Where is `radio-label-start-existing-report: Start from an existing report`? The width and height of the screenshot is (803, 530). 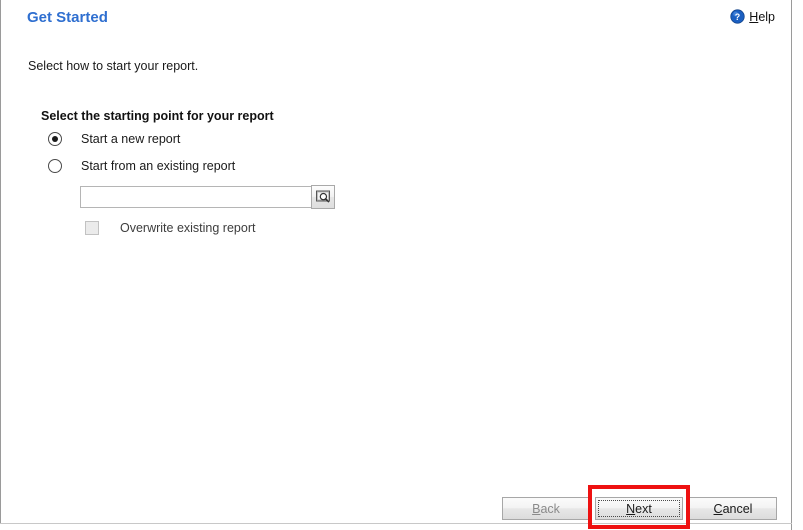
radio-label-start-existing-report: Start from an existing report is located at coordinates (158, 166).